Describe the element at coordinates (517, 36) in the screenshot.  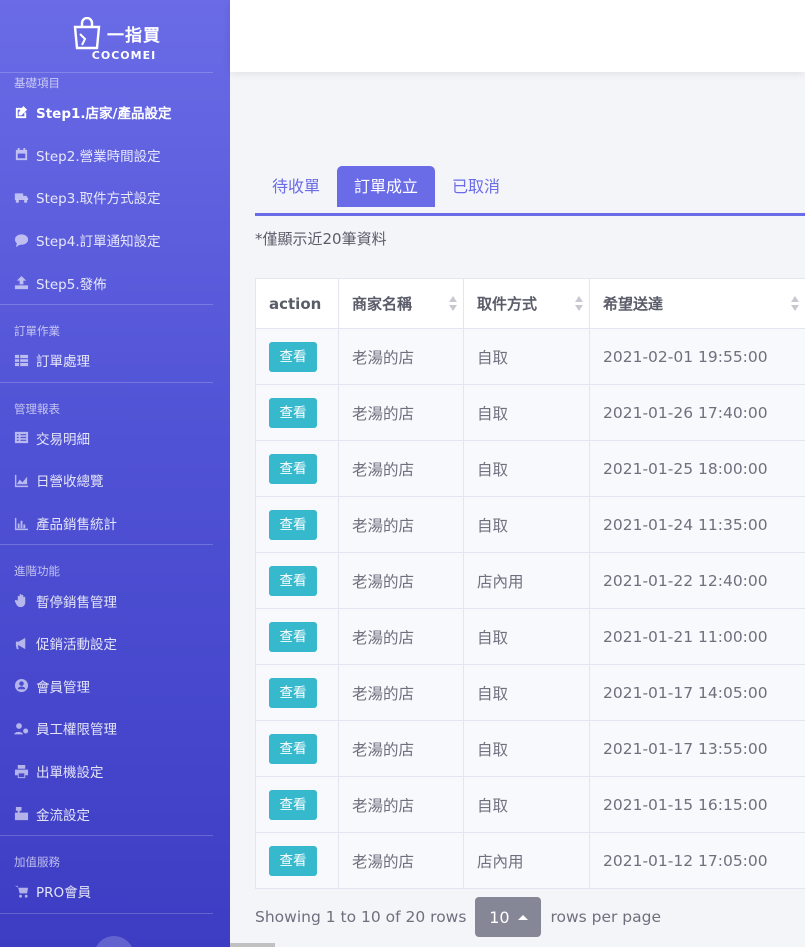
I see `top-bar` at that location.